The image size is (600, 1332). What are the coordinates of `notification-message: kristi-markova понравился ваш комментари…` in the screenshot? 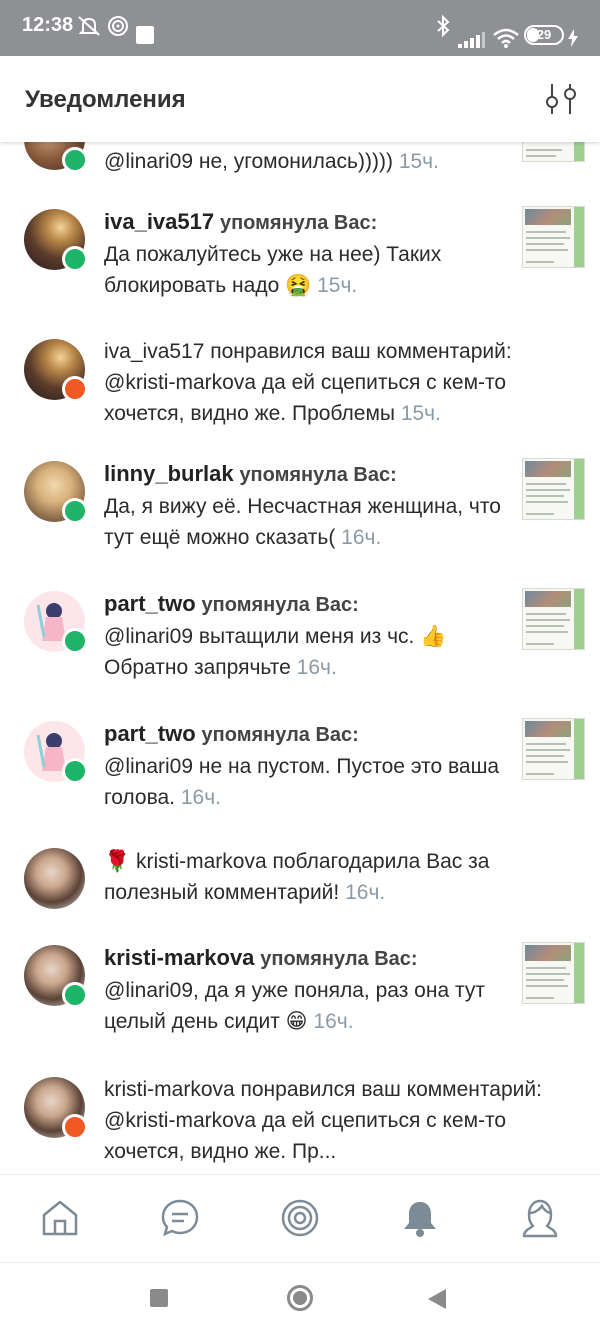 It's located at (323, 1120).